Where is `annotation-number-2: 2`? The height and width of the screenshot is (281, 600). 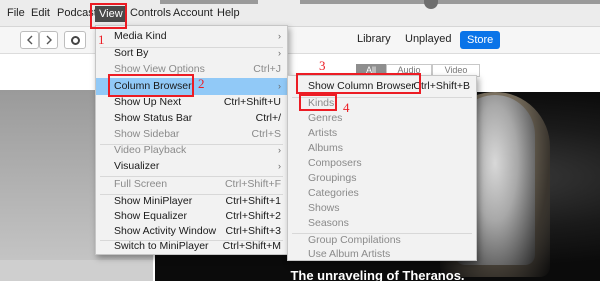
annotation-number-2: 2 is located at coordinates (201, 83).